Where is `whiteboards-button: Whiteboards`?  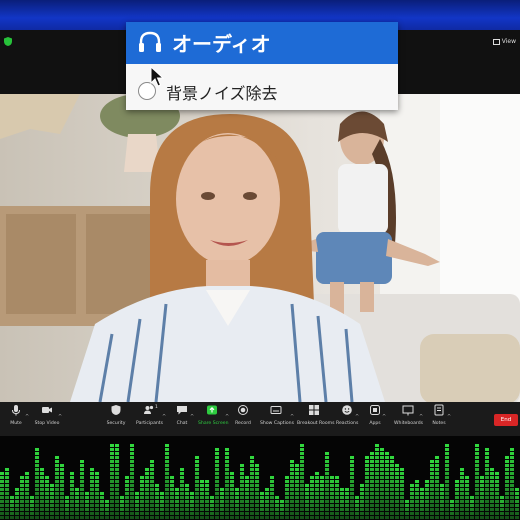 whiteboards-button: Whiteboards is located at coordinates (408, 415).